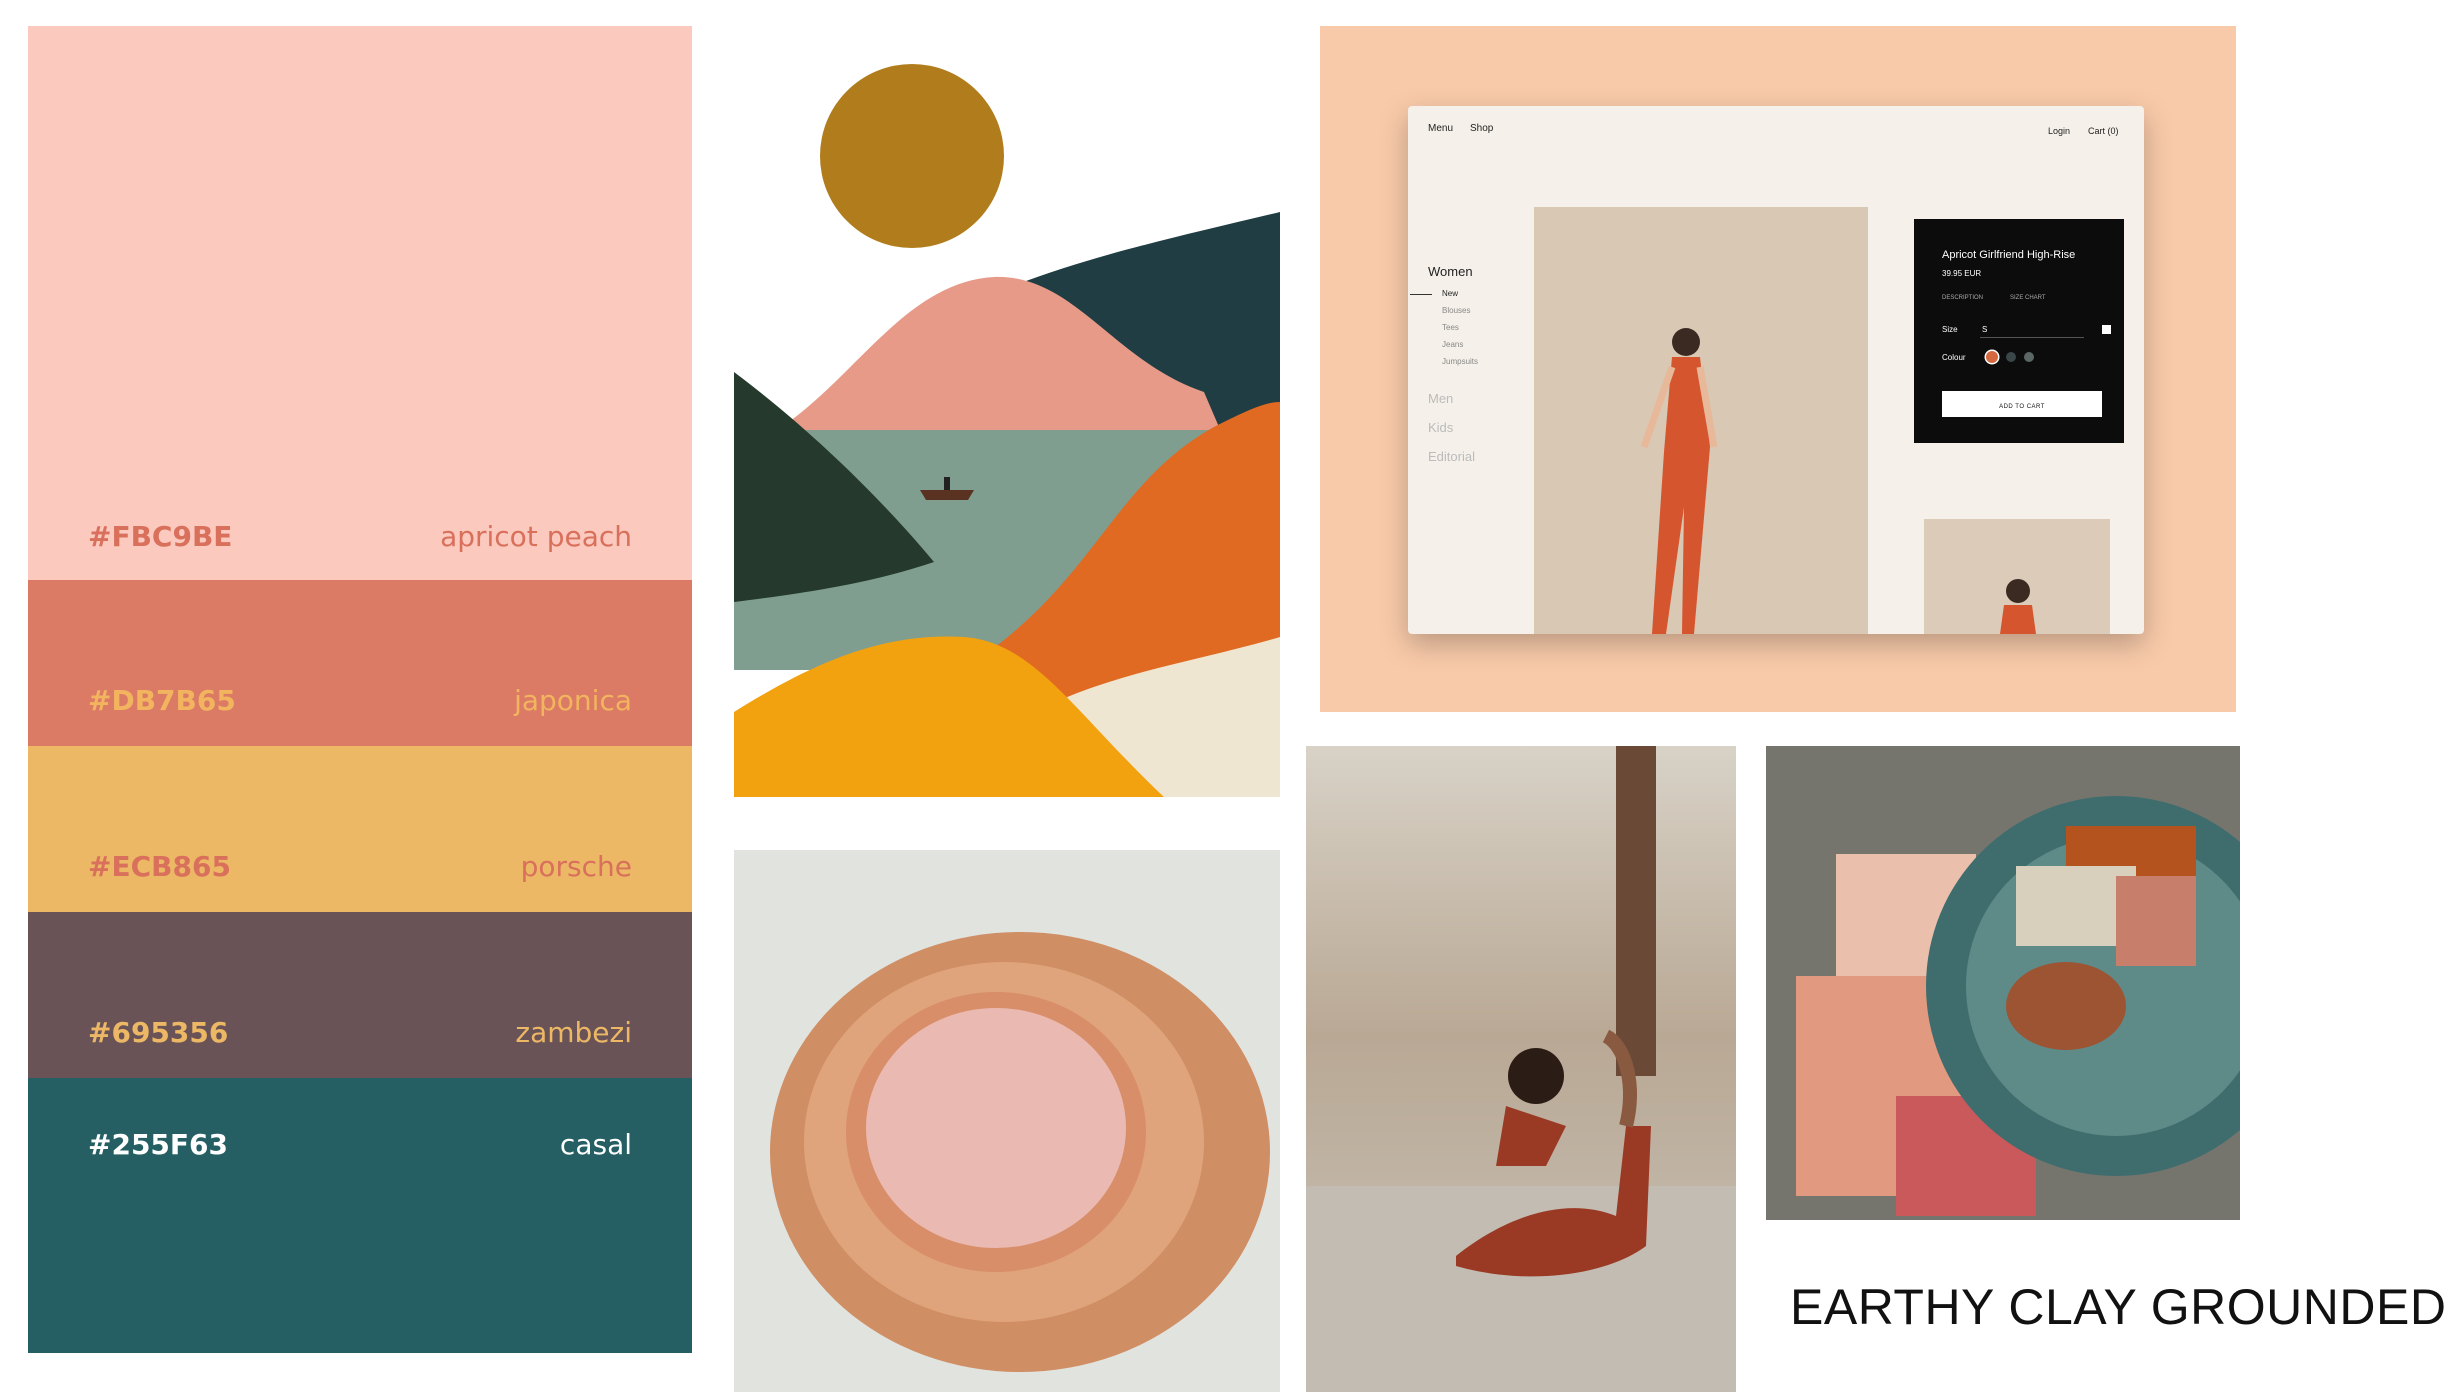 The image size is (2444, 1392). I want to click on swatch-color-name: casal, so click(595, 1144).